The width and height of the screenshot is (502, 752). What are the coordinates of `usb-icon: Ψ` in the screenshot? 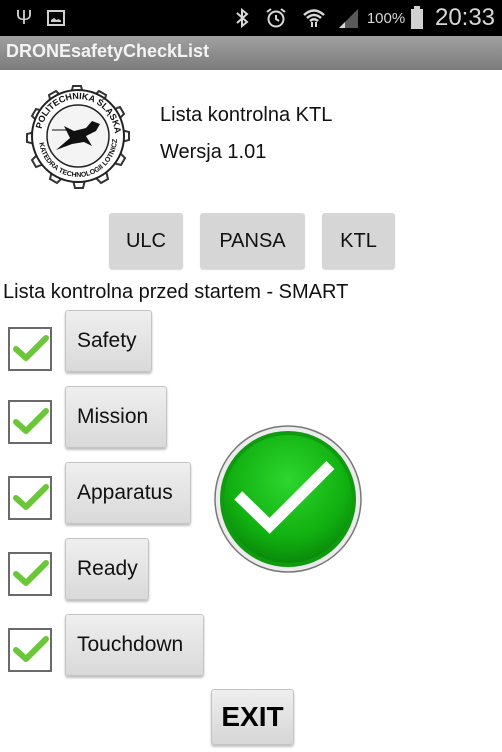 It's located at (24, 17).